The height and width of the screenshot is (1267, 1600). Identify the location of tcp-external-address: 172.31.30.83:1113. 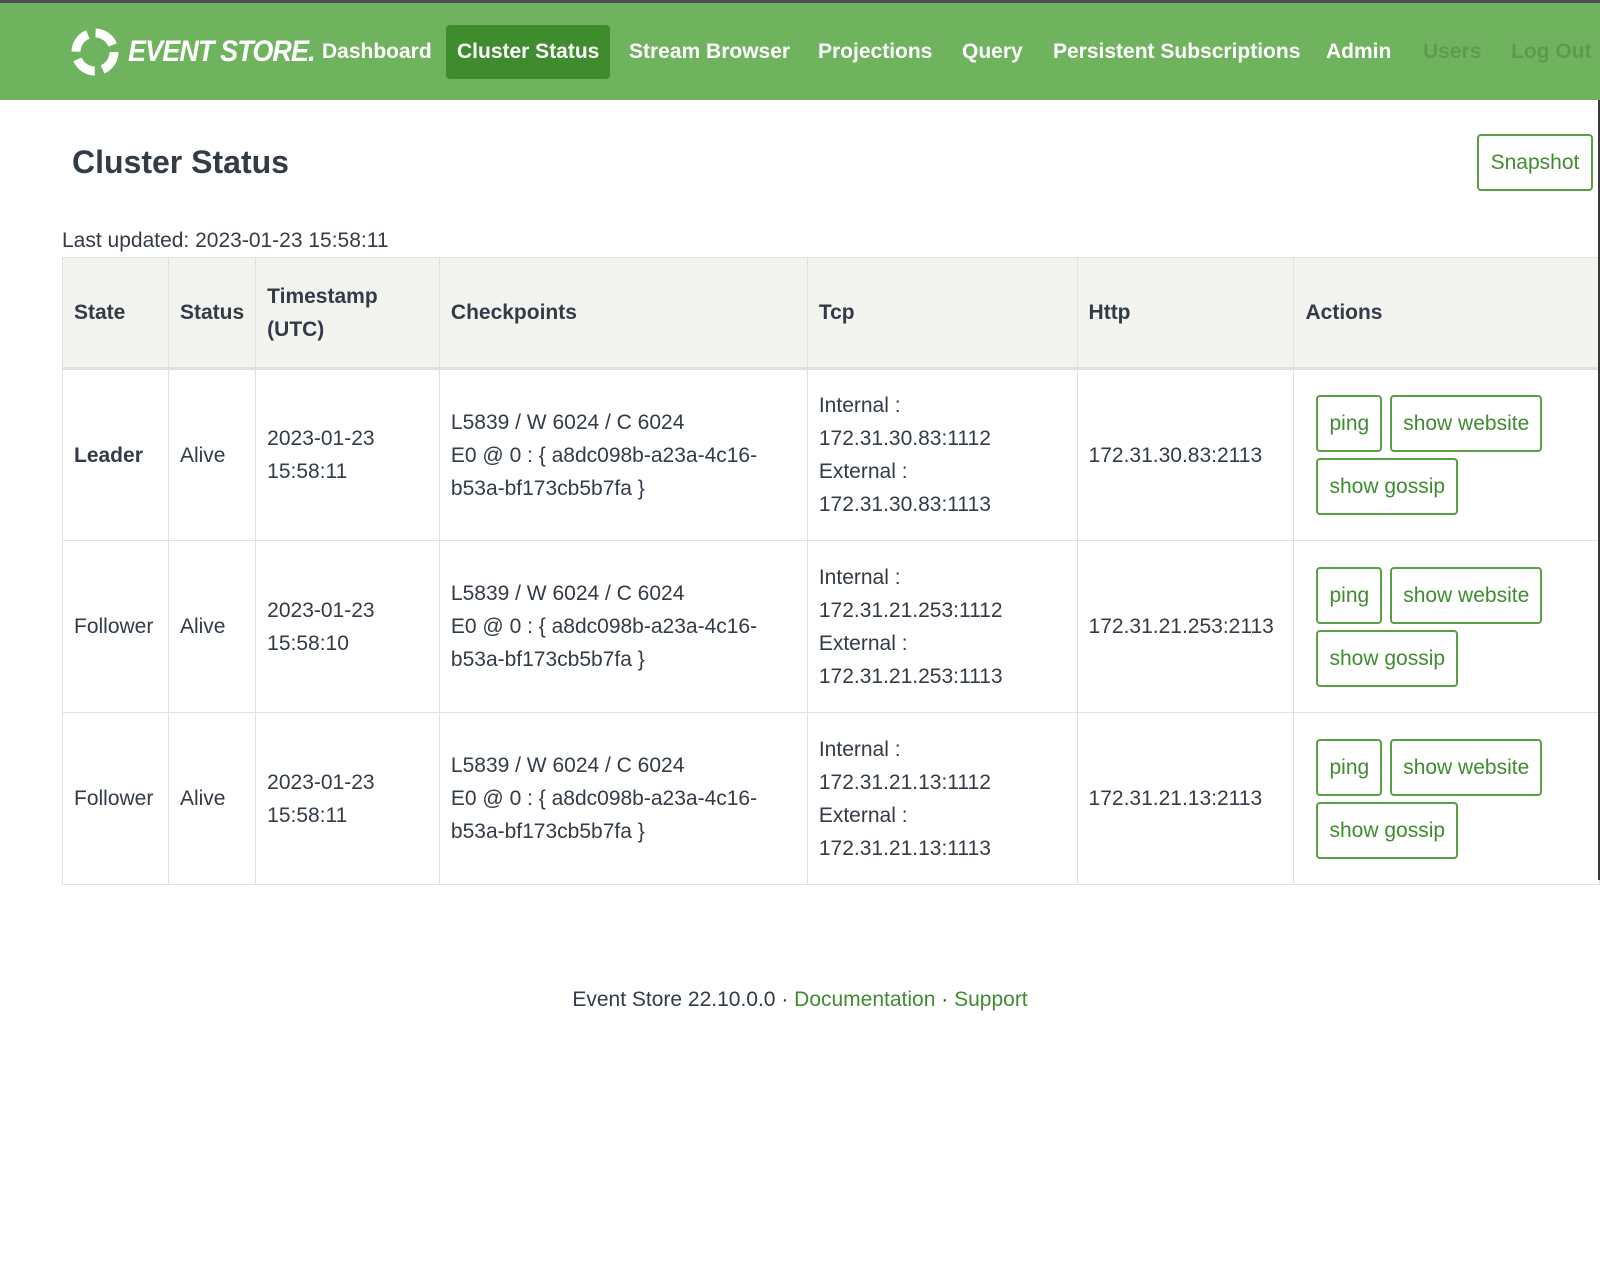
(904, 504).